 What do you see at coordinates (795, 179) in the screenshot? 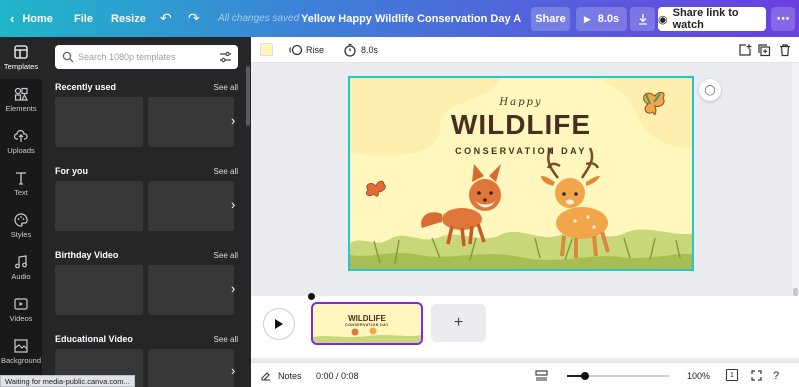
I see `canvas-scrollbar` at bounding box center [795, 179].